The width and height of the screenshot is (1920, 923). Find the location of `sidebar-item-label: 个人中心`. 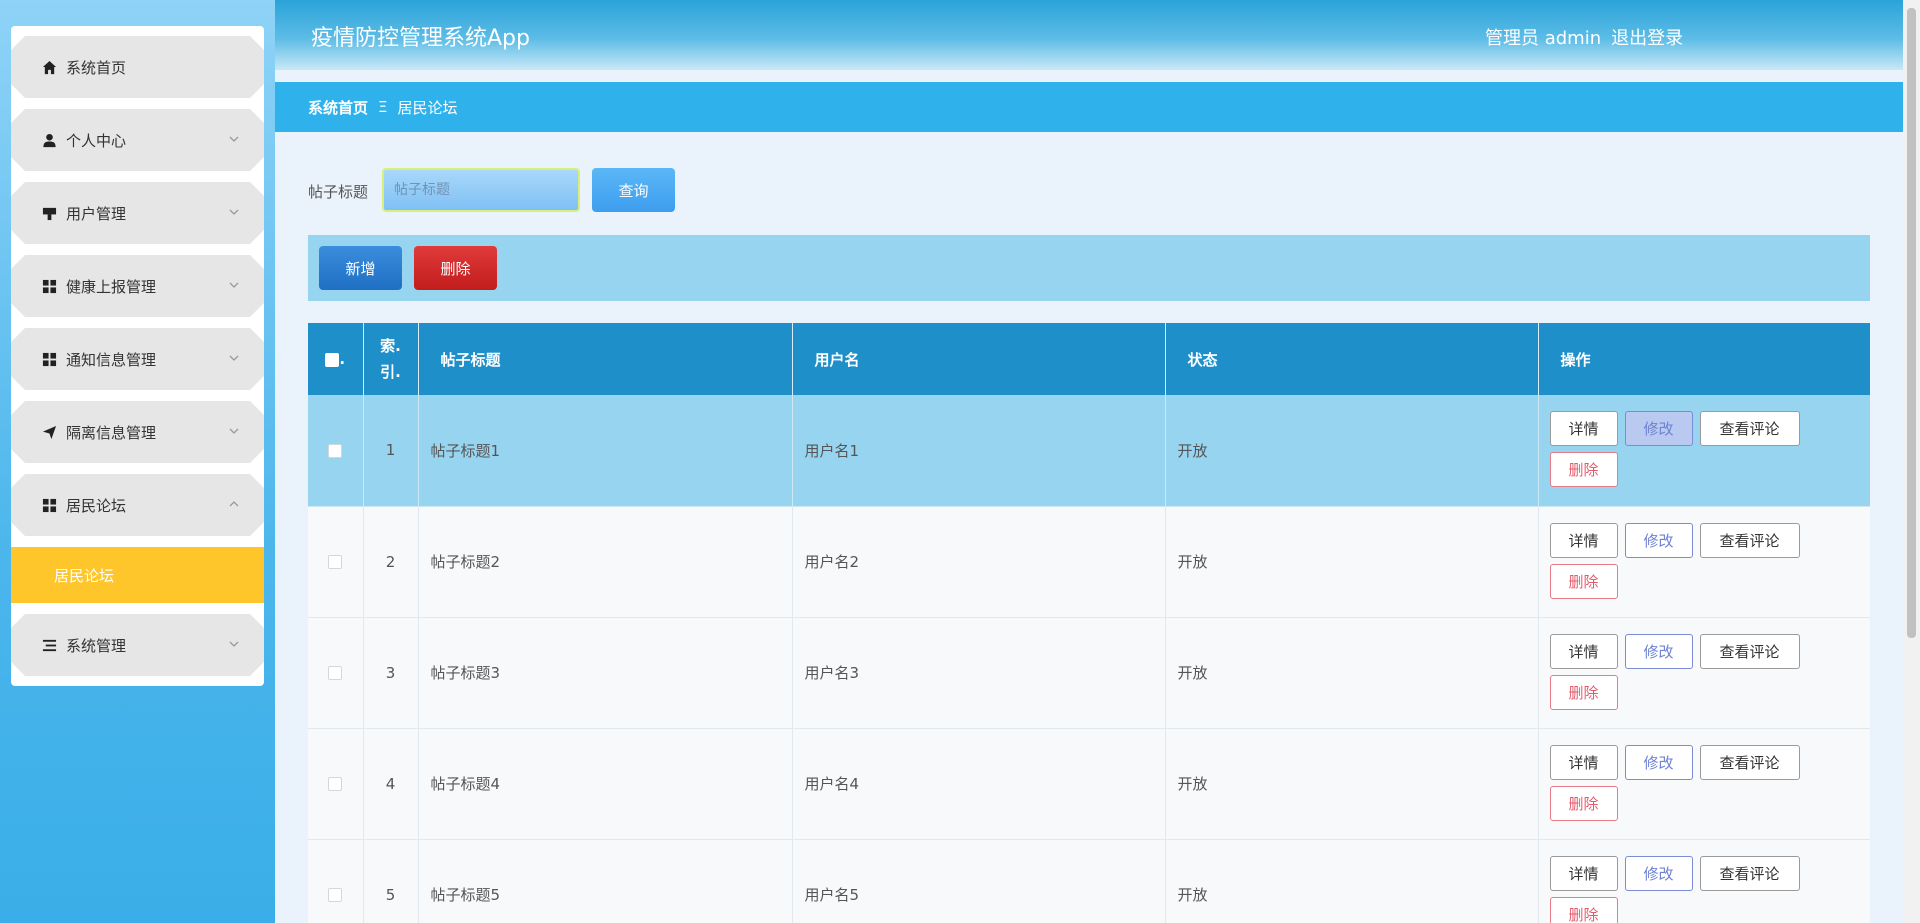

sidebar-item-label: 个人中心 is located at coordinates (96, 140).